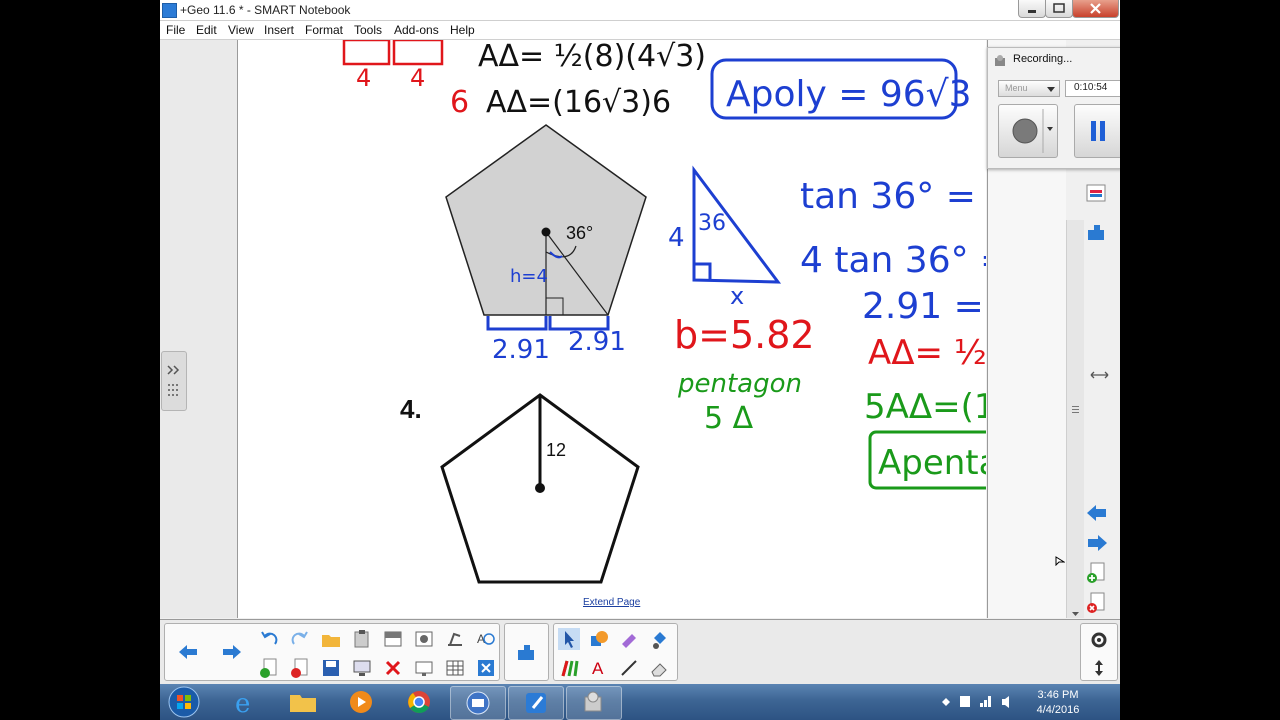 The height and width of the screenshot is (720, 1280). Describe the element at coordinates (411, 409) in the screenshot. I see `problem-number: 4.` at that location.